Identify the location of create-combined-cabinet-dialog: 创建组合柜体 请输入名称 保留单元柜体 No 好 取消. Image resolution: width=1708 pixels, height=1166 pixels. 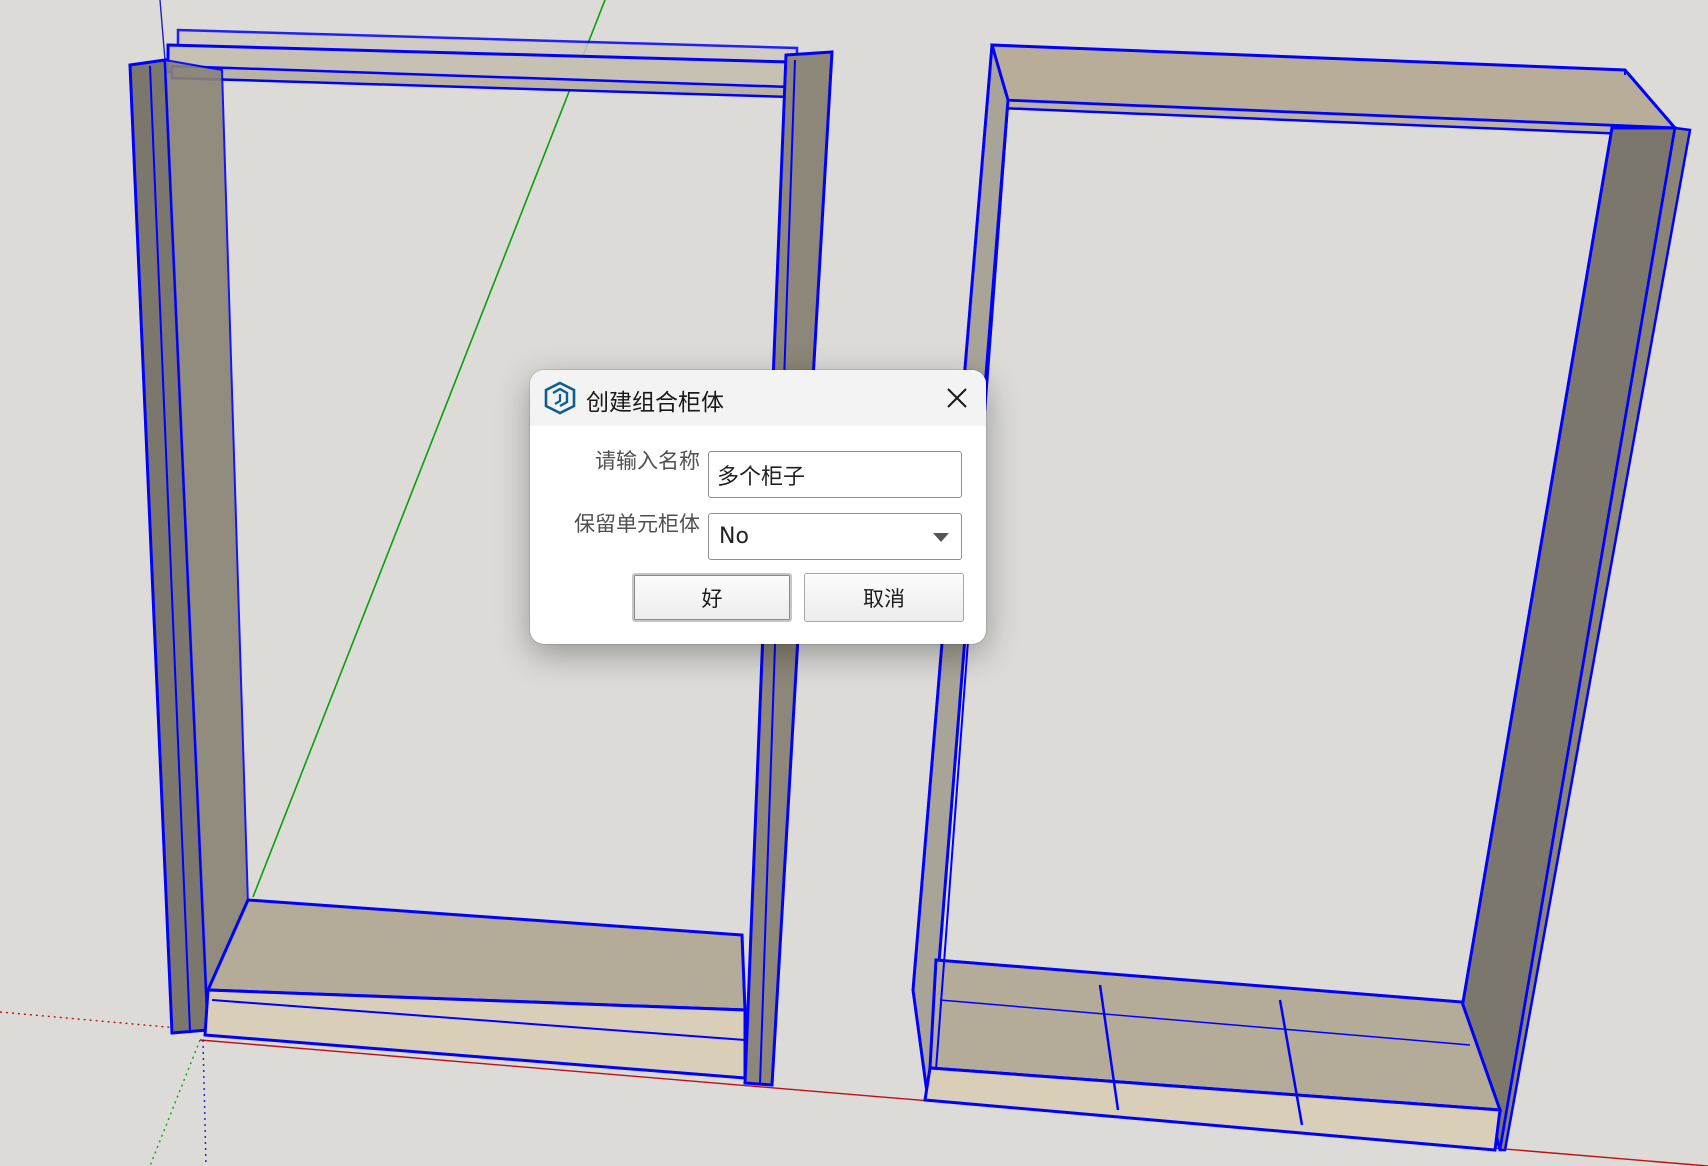
(758, 507).